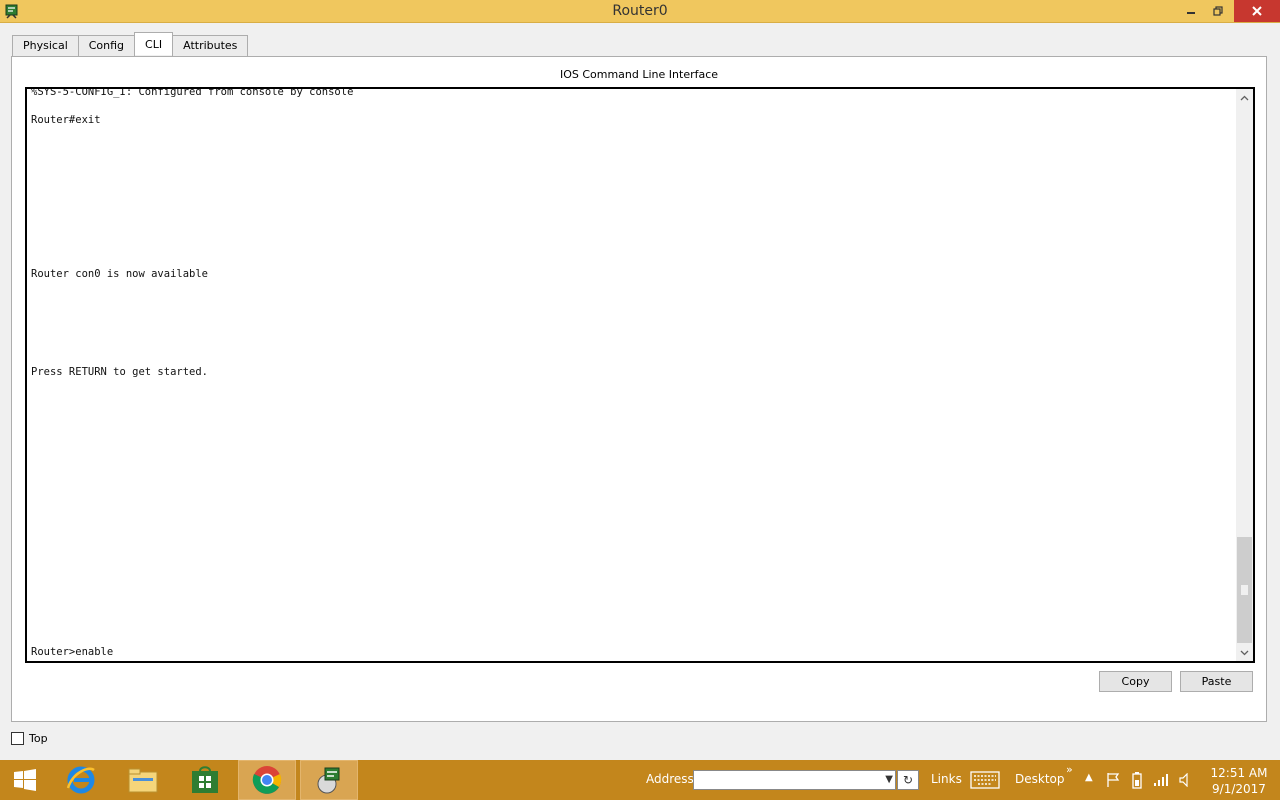 Image resolution: width=1280 pixels, height=800 pixels. I want to click on refresh-icon: ↻, so click(908, 780).